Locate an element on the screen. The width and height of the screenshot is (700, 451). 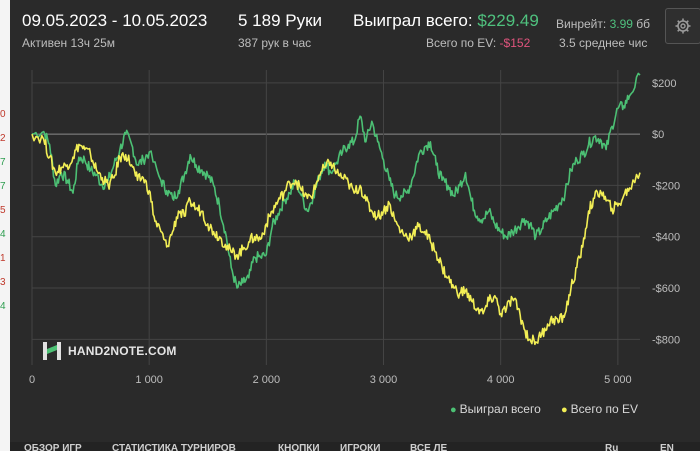
left-strip-glyph: 2 is located at coordinates (3, 138).